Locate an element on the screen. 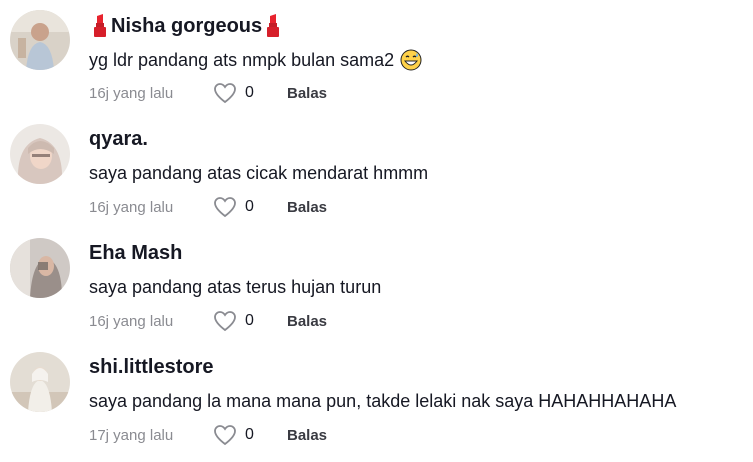 This screenshot has width=753, height=462. username: Nisha gorgeous is located at coordinates (186, 26).